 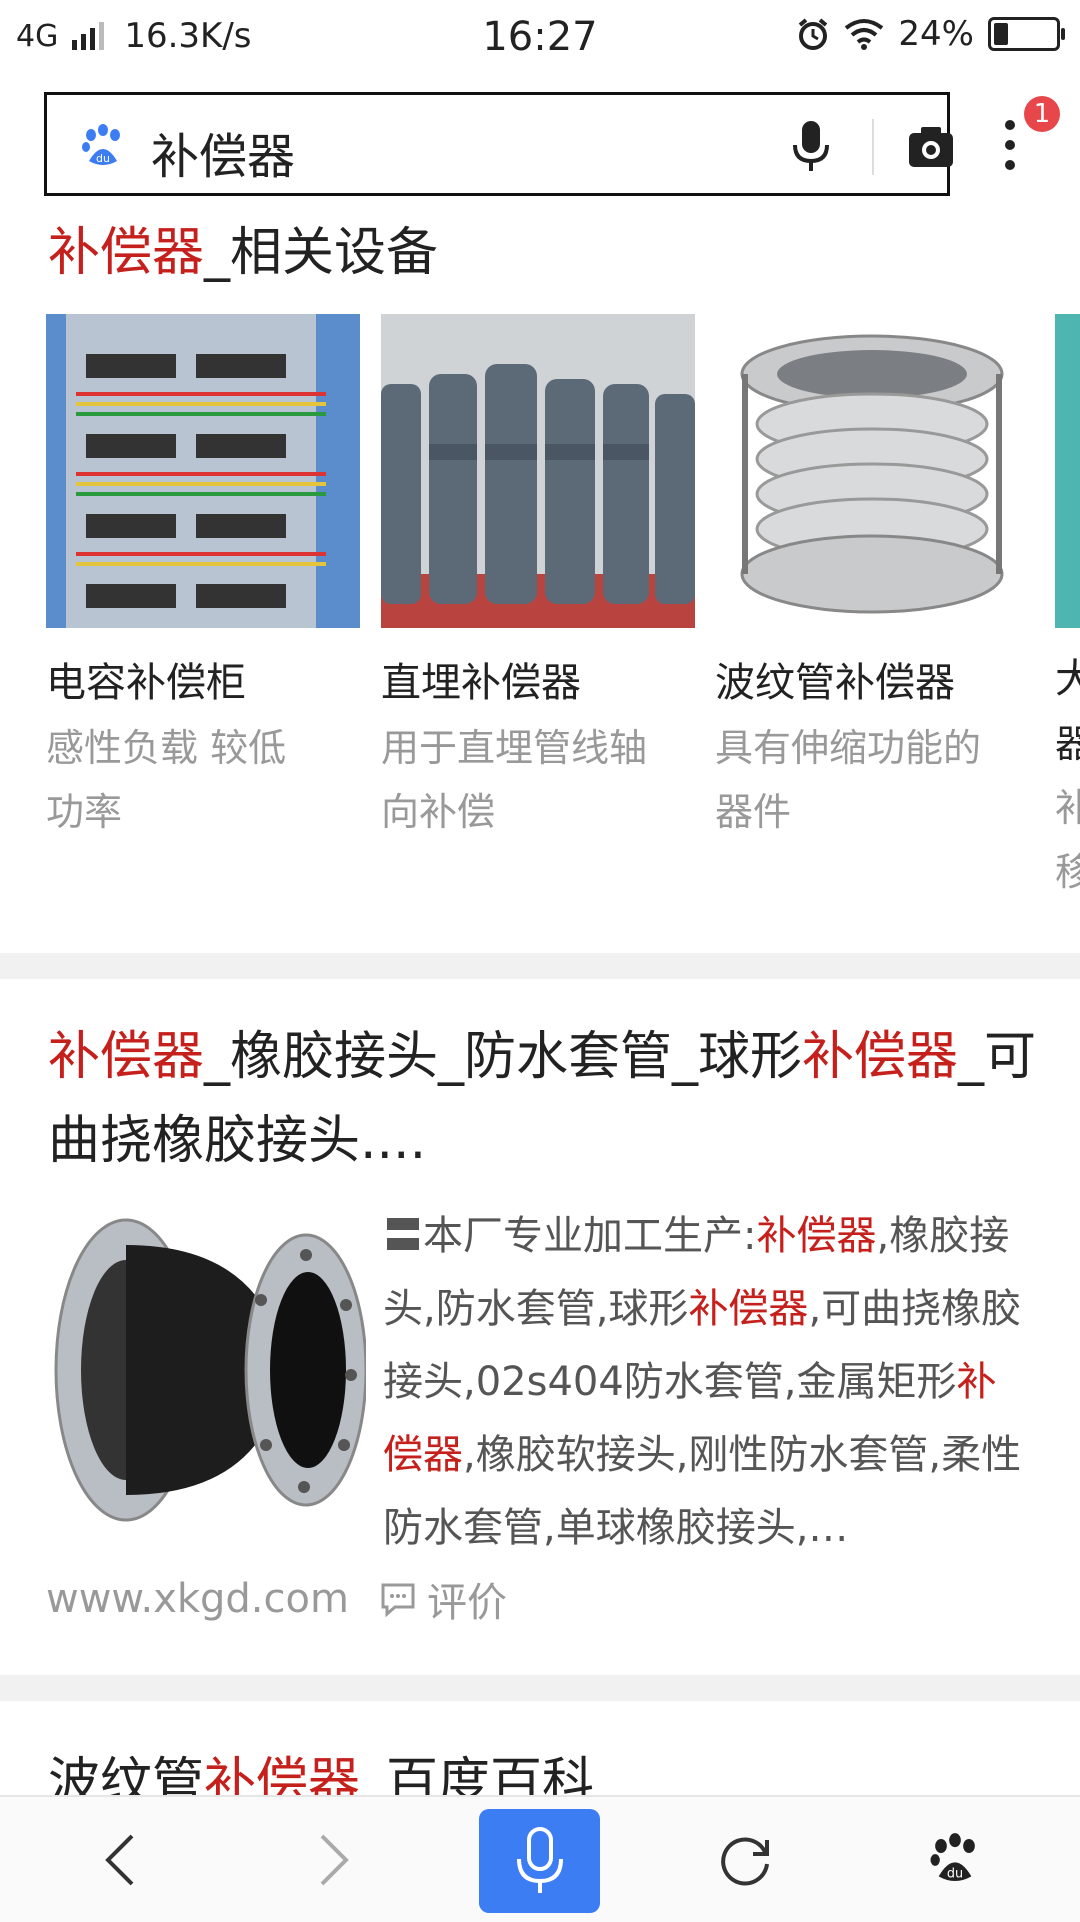 I want to click on result-footer: www.xkgd.com 评价, so click(x=276, y=1599).